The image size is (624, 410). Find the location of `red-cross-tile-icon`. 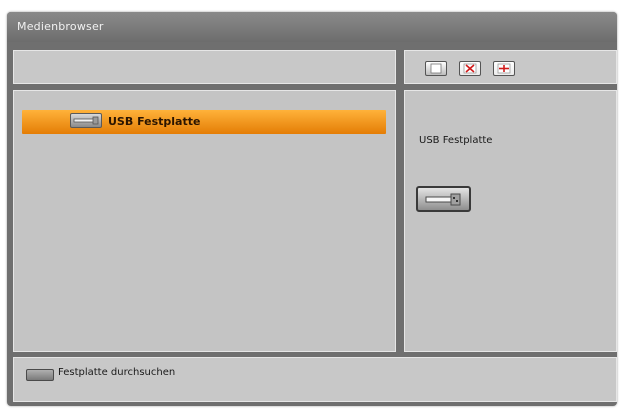

red-cross-tile-icon is located at coordinates (470, 68).